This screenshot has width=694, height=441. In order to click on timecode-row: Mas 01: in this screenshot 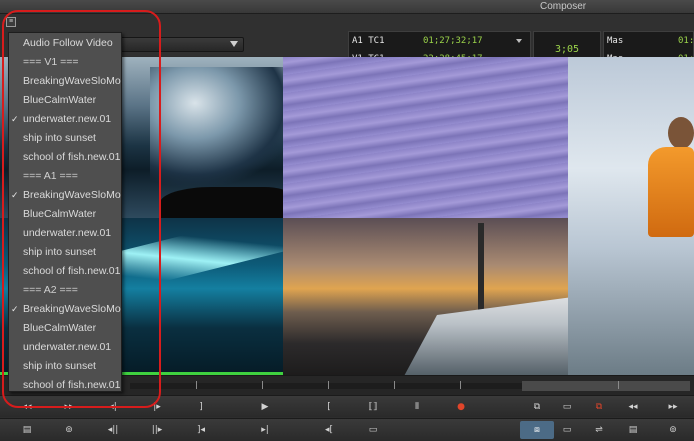, I will do `click(649, 41)`.